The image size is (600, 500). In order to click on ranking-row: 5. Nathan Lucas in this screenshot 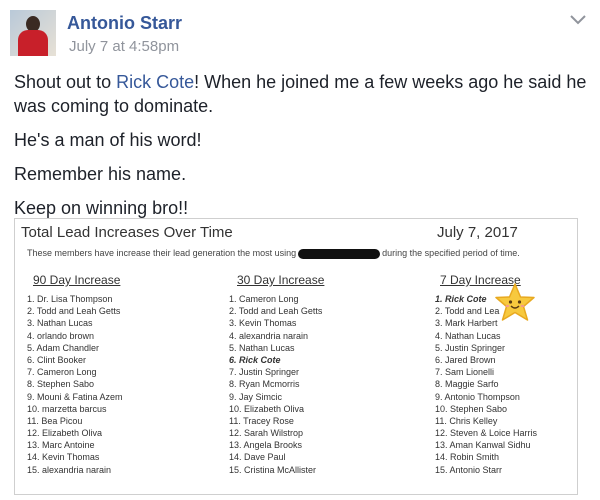, I will do `click(262, 347)`.